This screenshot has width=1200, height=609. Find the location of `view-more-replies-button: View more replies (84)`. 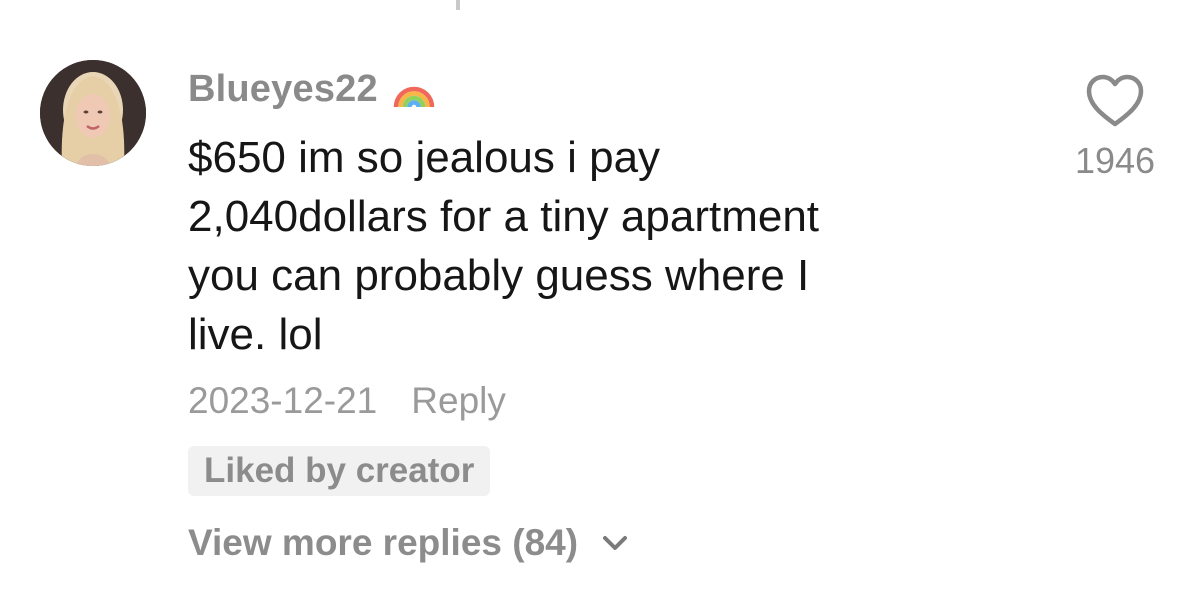

view-more-replies-button: View more replies (84) is located at coordinates (409, 543).